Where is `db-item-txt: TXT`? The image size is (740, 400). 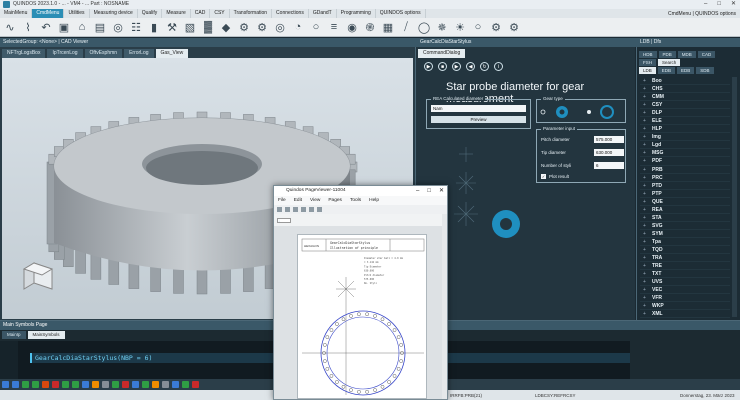 db-item-txt: TXT is located at coordinates (685, 274).